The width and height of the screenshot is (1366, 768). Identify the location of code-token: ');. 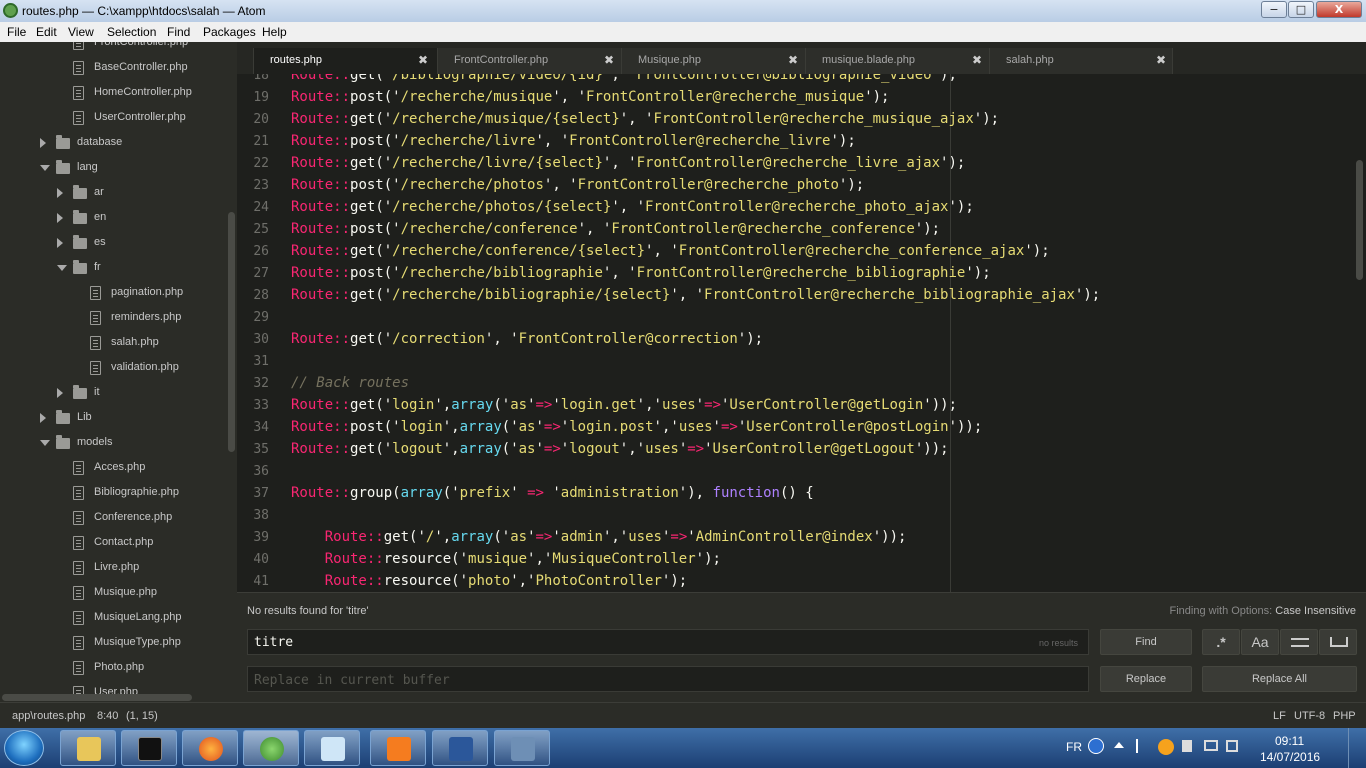
(851, 185).